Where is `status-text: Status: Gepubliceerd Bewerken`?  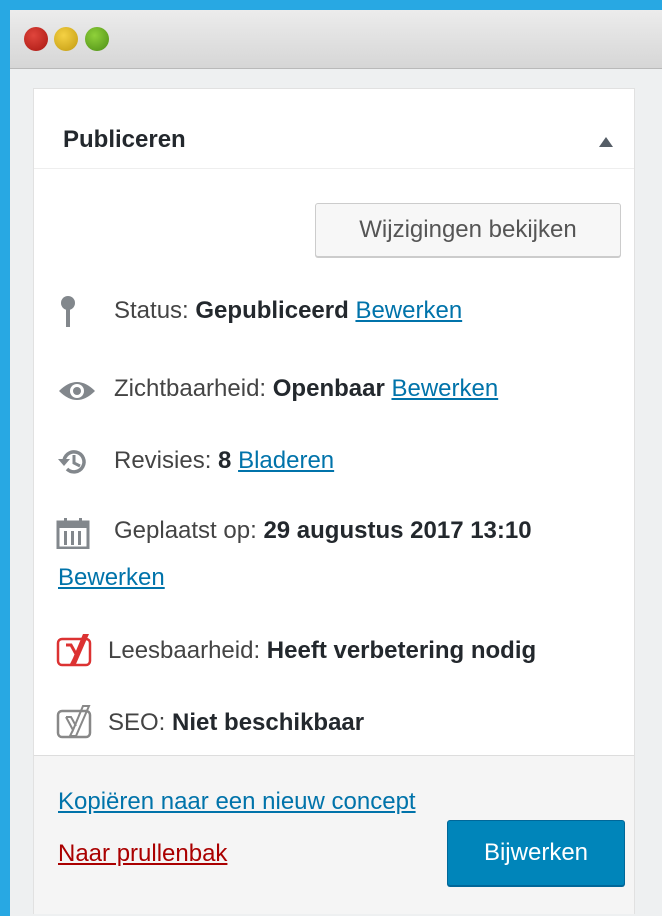
status-text: Status: Gepubliceerd Bewerken is located at coordinates (288, 311).